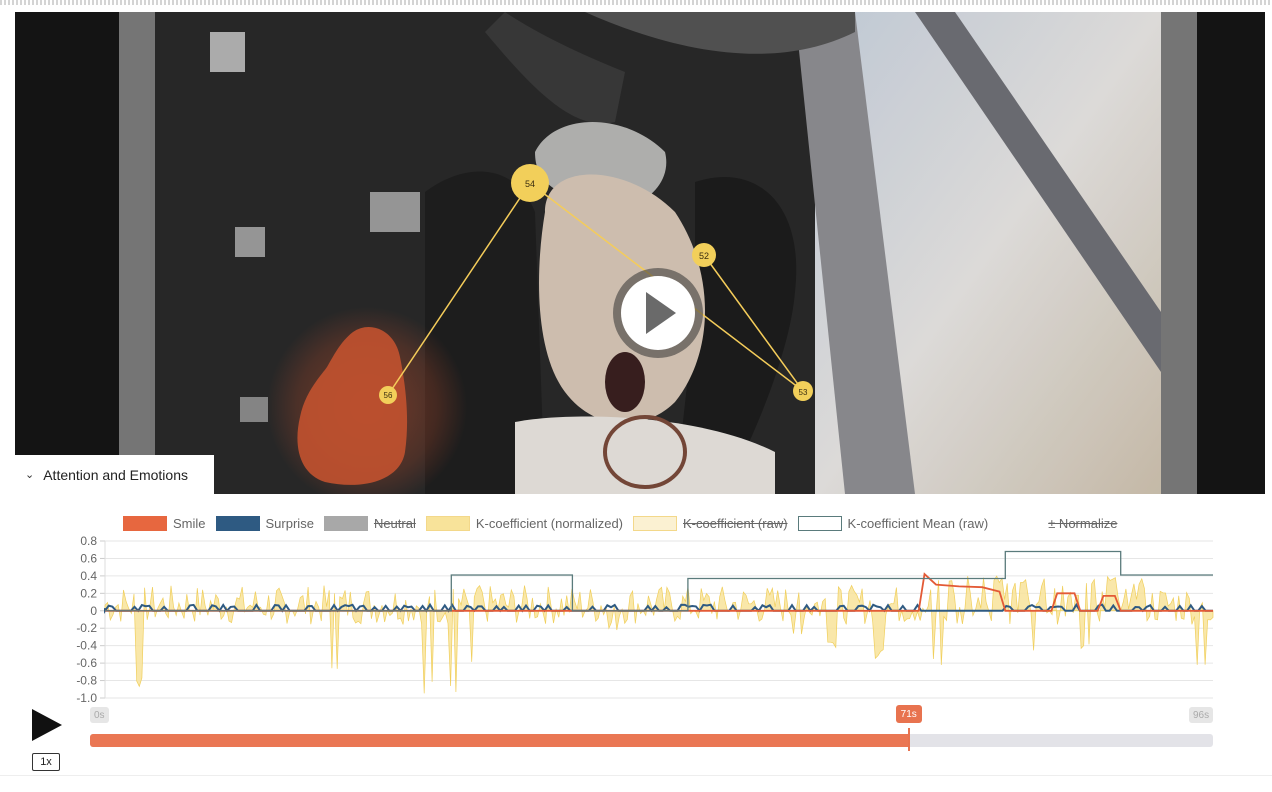  I want to click on fixation-54: 54, so click(530, 183).